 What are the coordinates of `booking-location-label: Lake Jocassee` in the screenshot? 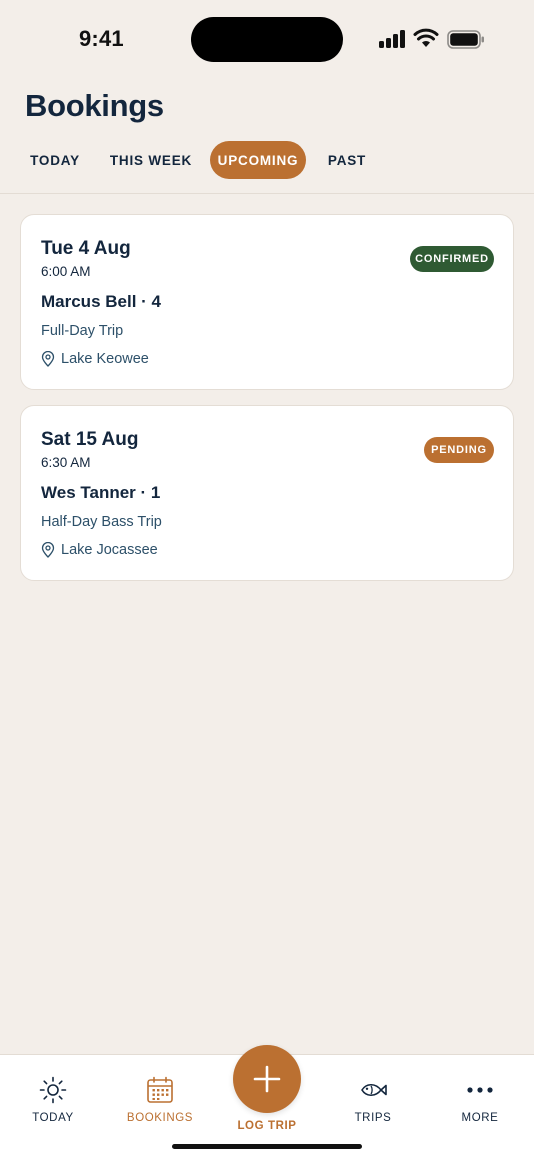 It's located at (109, 550).